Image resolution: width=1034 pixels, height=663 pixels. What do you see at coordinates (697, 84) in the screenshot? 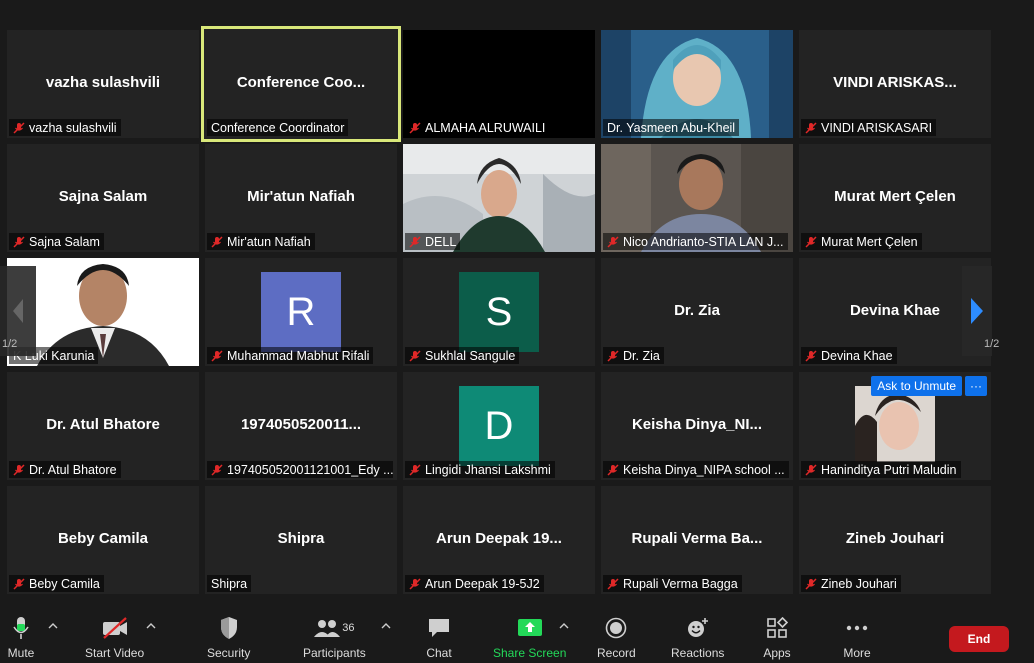
I see `participant-tile: Dr. Yasmeen Abu-Kheil` at bounding box center [697, 84].